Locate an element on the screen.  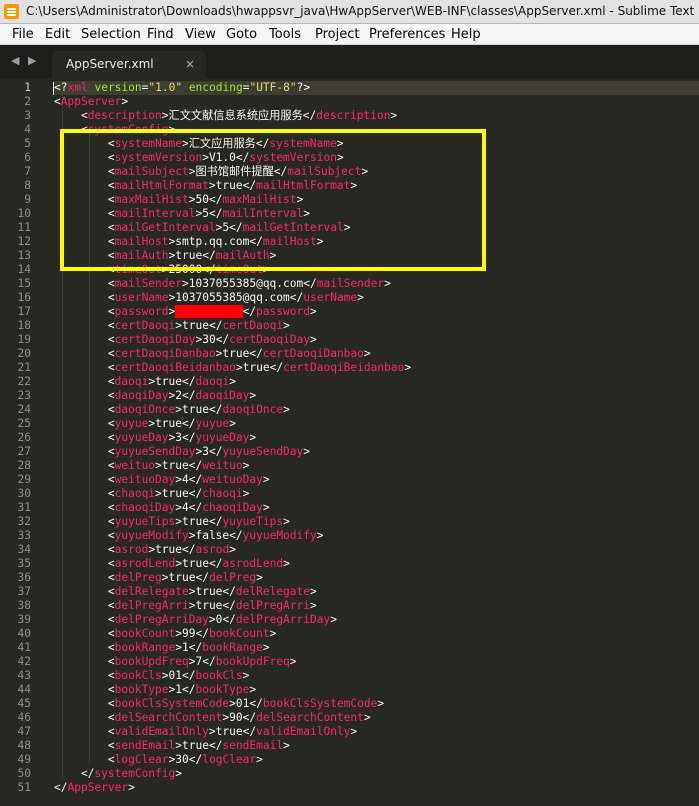
left-arrow-icon: ◀ is located at coordinates (15, 60).